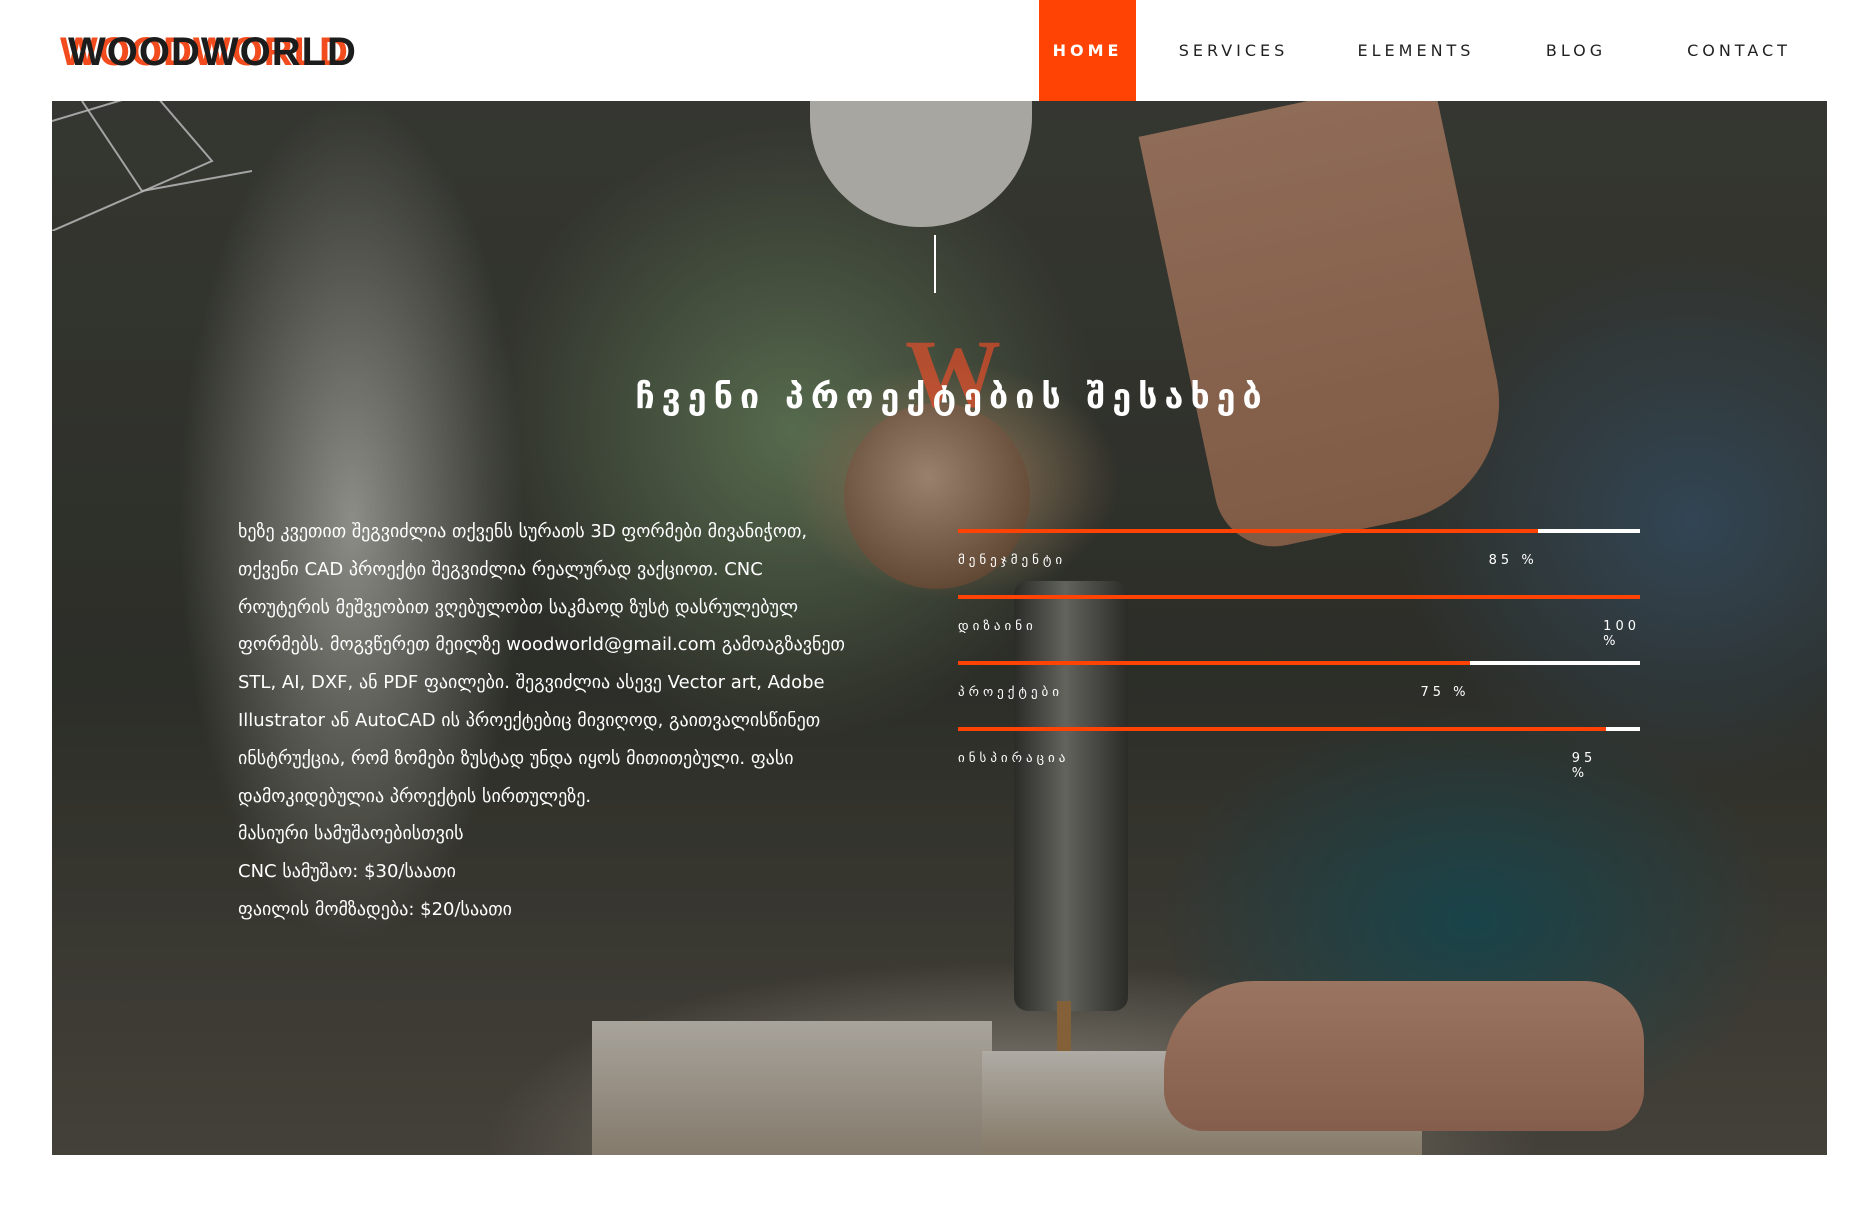  Describe the element at coordinates (347, 872) in the screenshot. I see `description-line: CNC სამუშაო: $30/საათი` at that location.